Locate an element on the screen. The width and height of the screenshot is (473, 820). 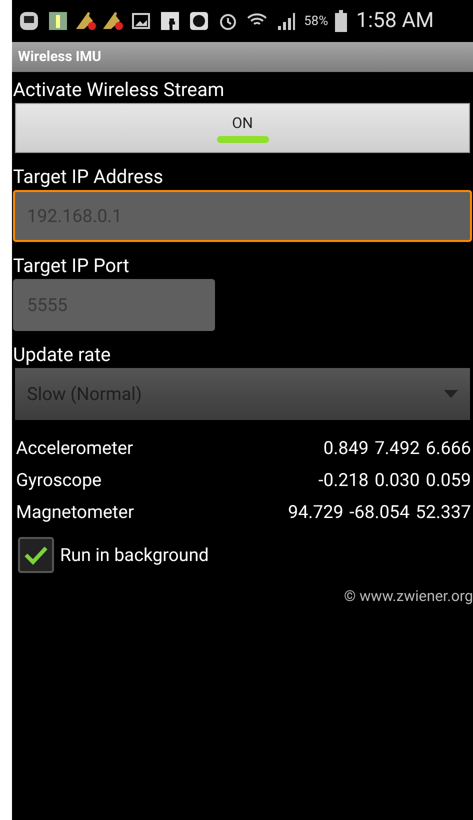
check-icon is located at coordinates (36, 555).